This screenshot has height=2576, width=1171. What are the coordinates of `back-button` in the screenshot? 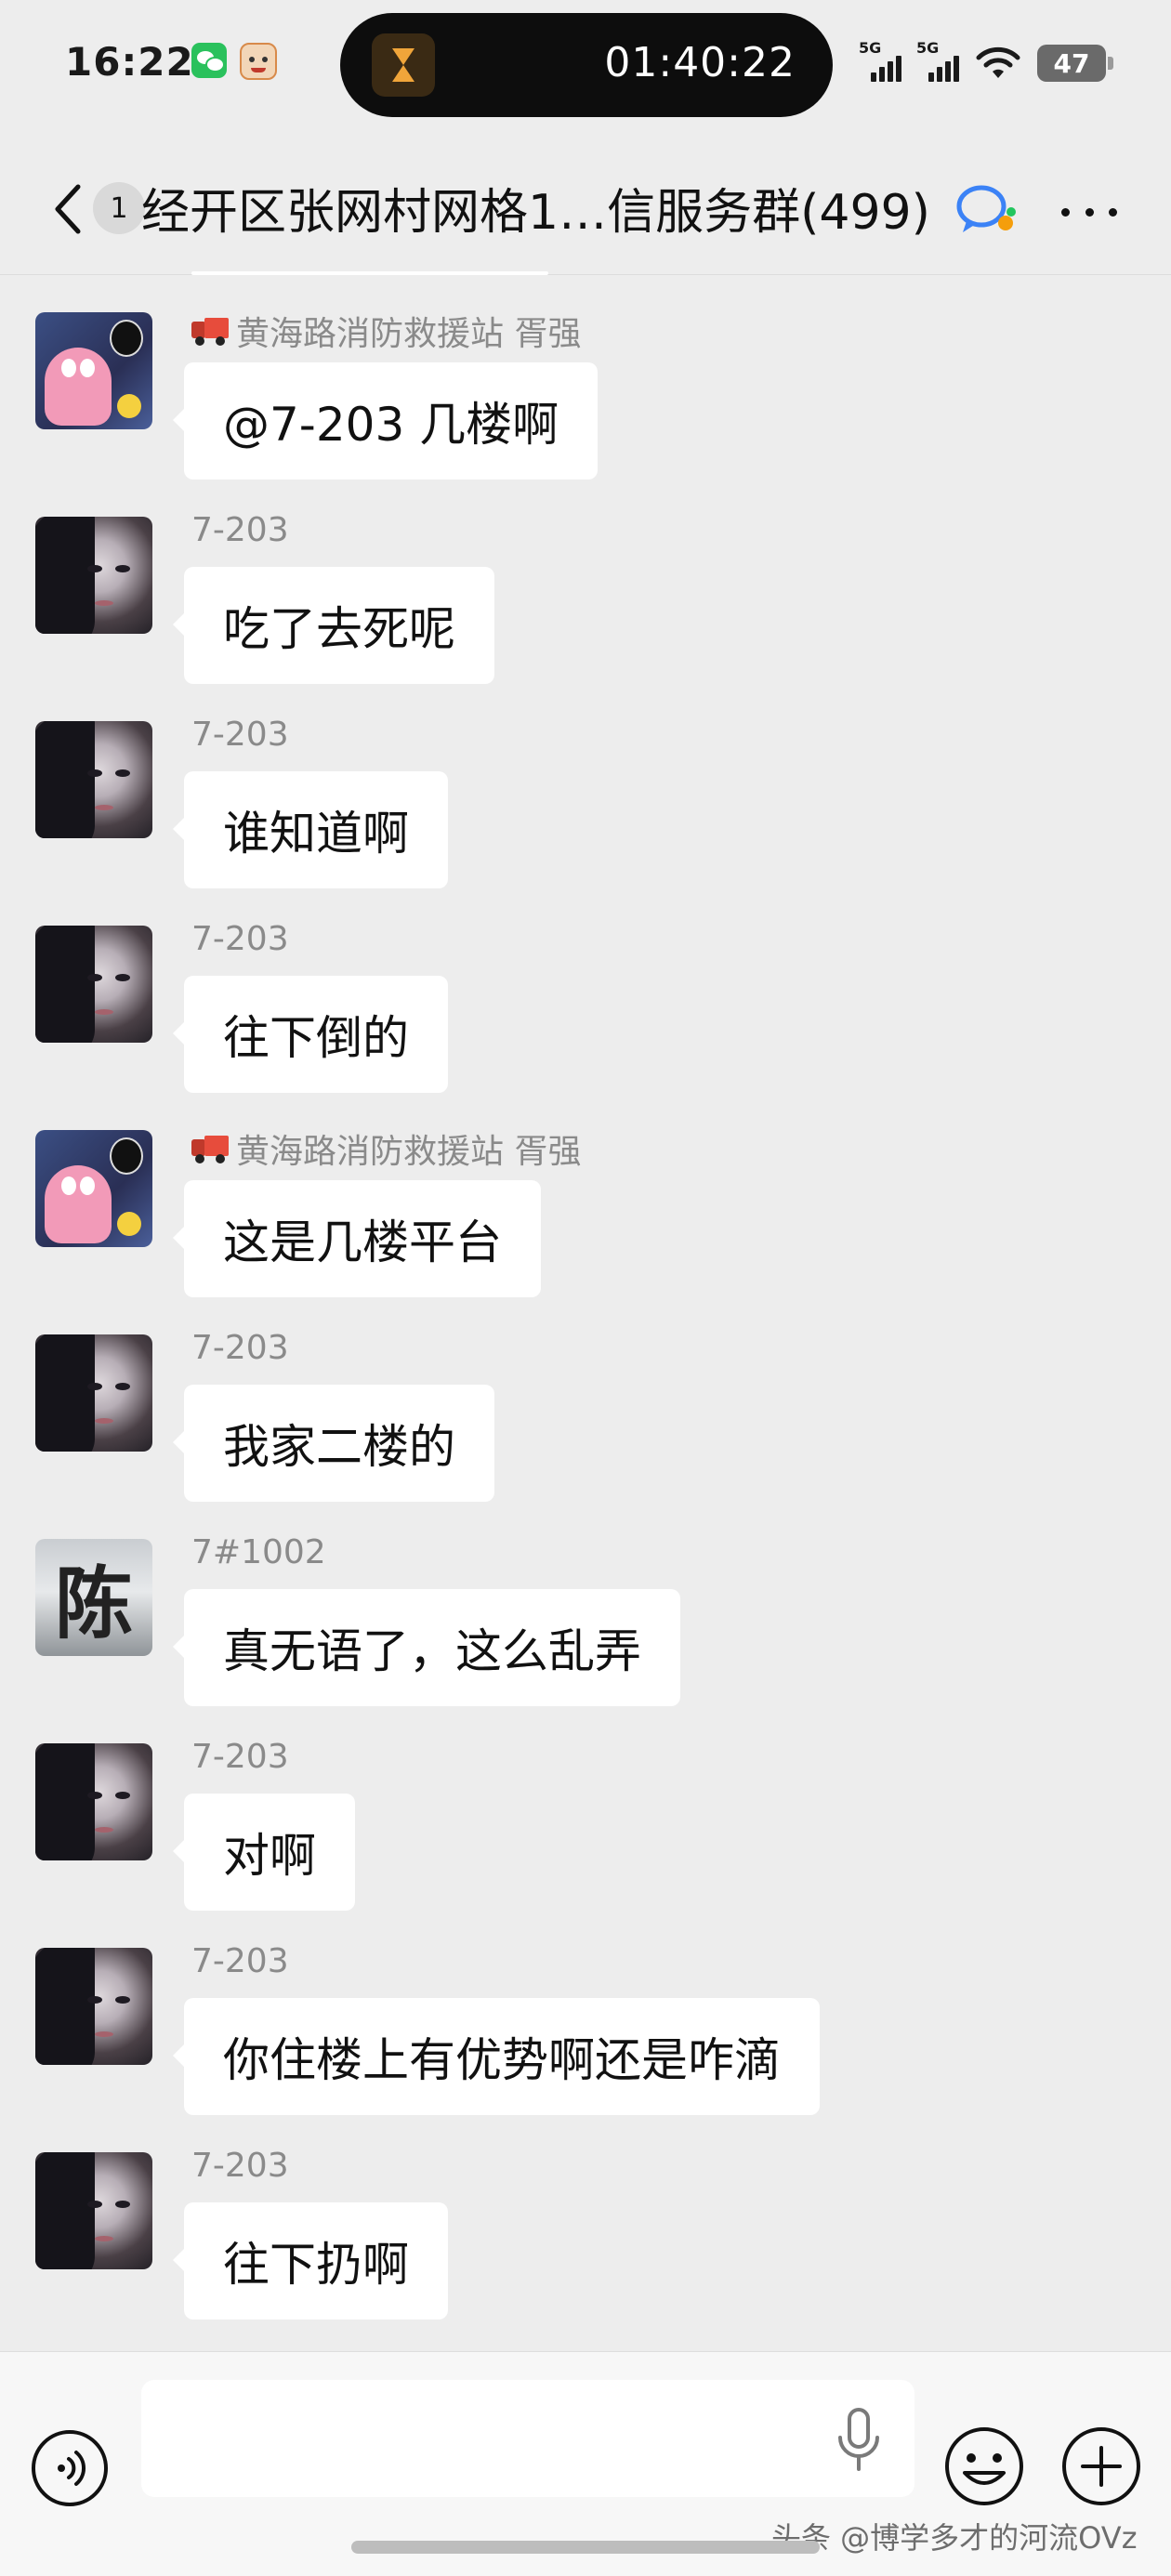 It's located at (67, 209).